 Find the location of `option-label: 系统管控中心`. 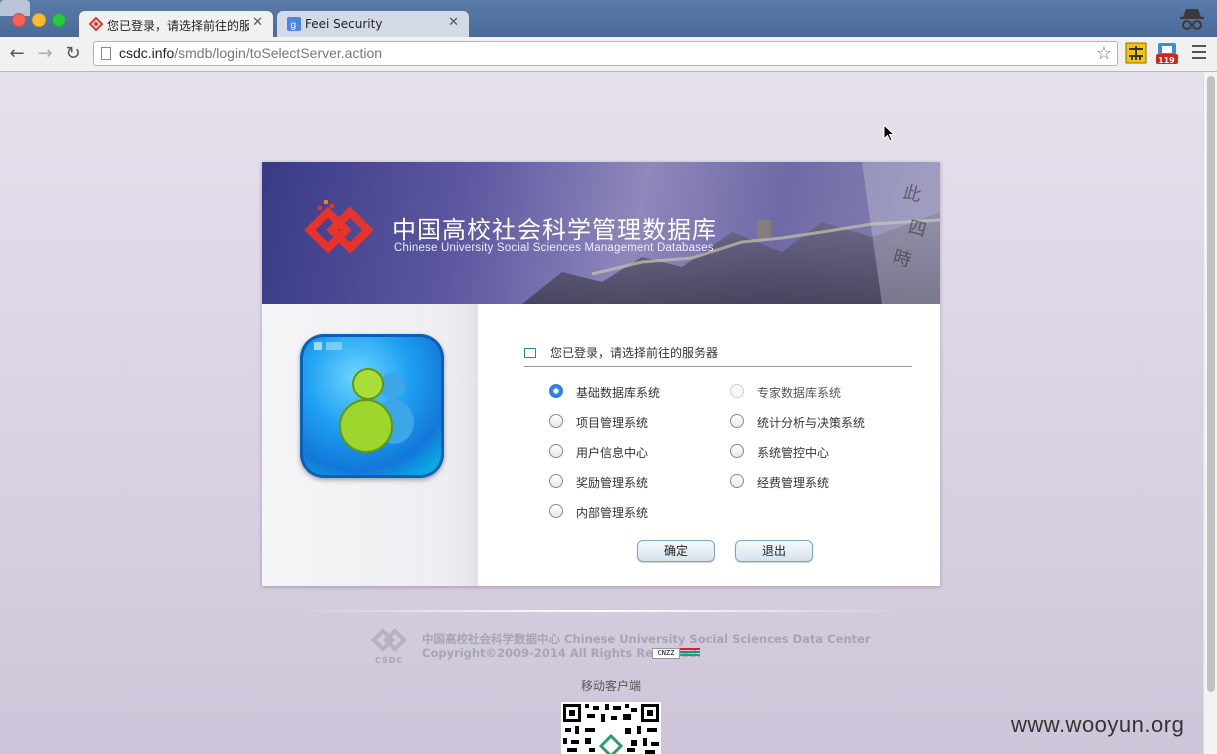

option-label: 系统管控中心 is located at coordinates (793, 453).